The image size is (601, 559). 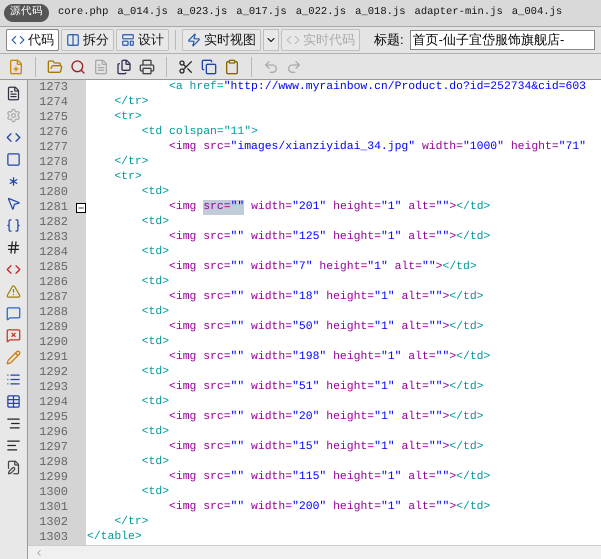 What do you see at coordinates (13, 291) in the screenshot?
I see `warning-icon` at bounding box center [13, 291].